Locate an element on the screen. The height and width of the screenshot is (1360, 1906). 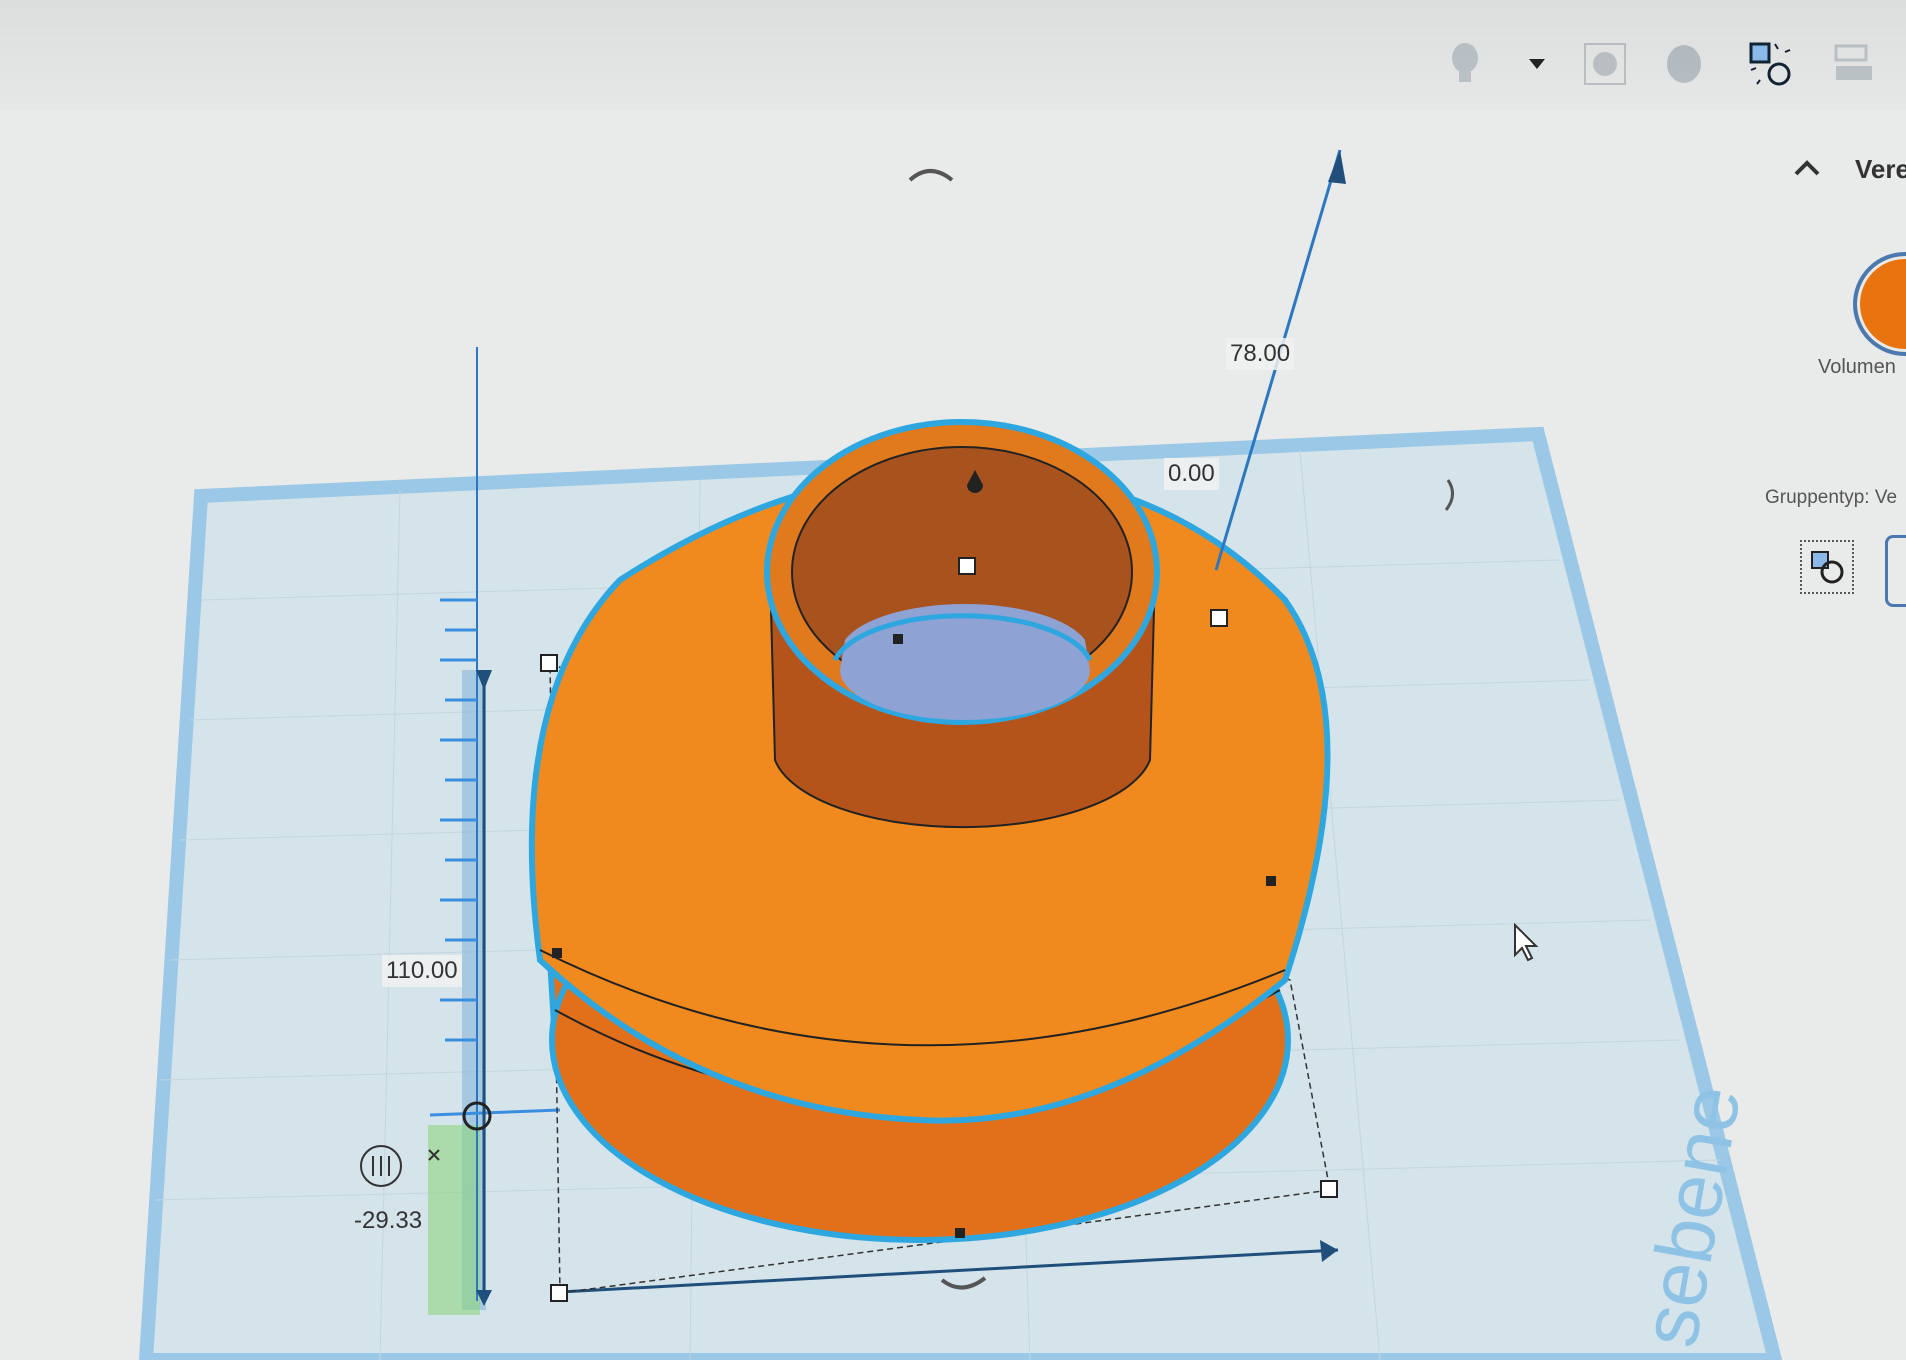
height-dimension-label: 78.00 is located at coordinates (1260, 354).